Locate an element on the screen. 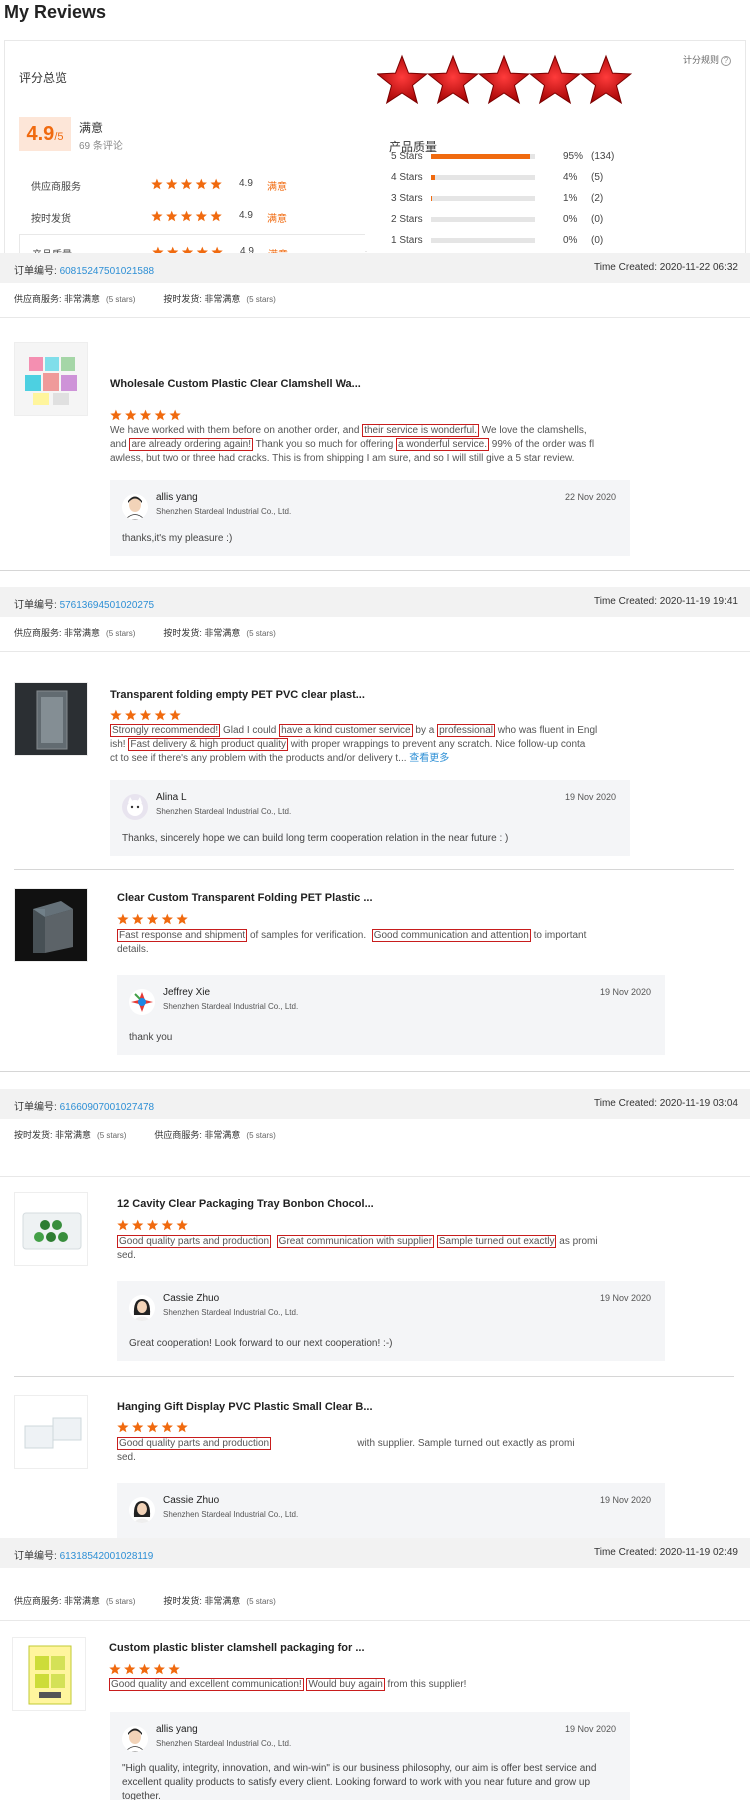  highlighted-phrase: Fast delivery & high product quality is located at coordinates (208, 744).